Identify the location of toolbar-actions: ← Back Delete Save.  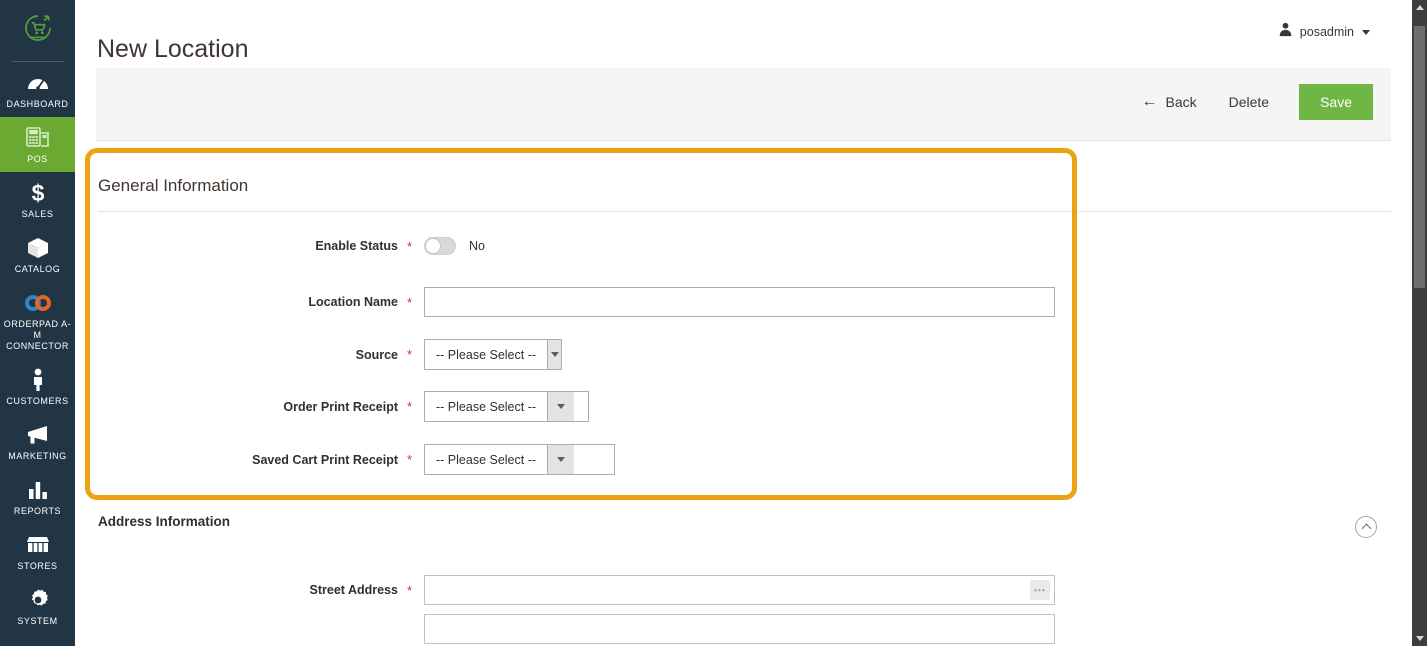
(1249, 102).